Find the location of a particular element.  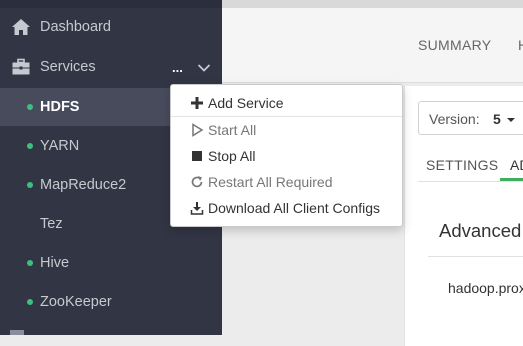

version-value: 5 is located at coordinates (497, 119).